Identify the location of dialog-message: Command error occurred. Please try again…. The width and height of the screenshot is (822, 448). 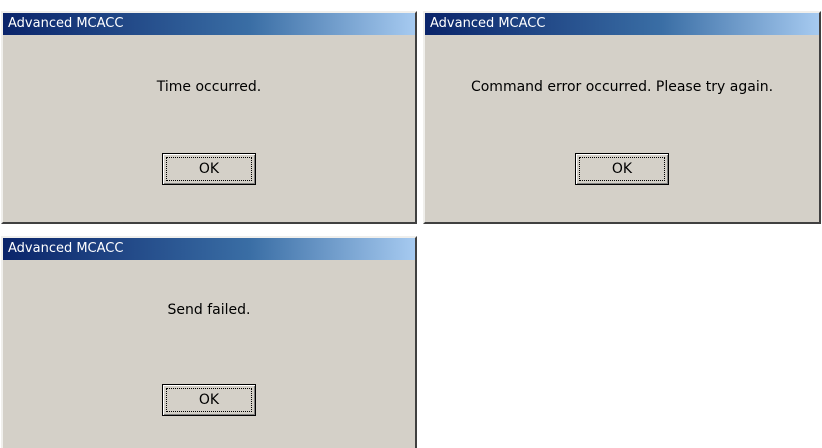
(622, 87).